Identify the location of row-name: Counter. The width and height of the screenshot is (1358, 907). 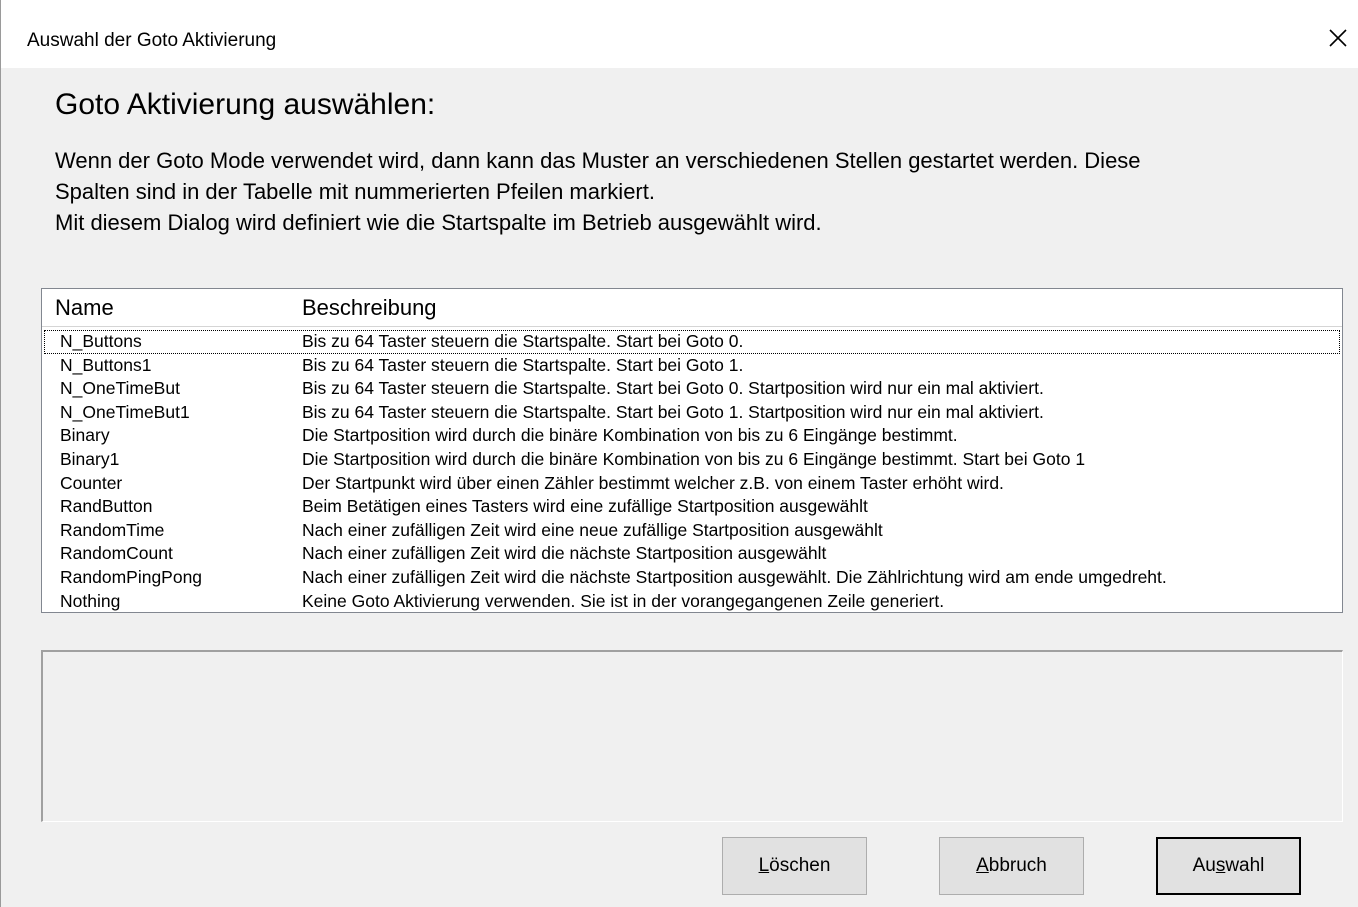
(91, 482).